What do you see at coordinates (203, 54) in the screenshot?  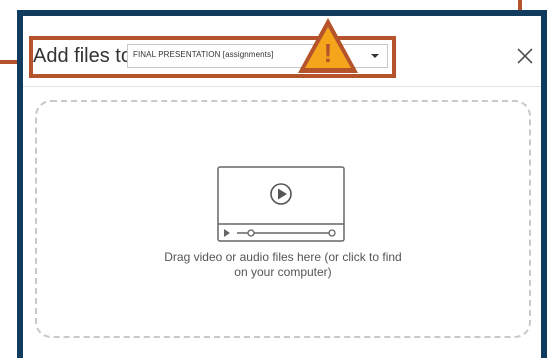 I see `library-select-value: FINAL PRESENTATION [assignments]` at bounding box center [203, 54].